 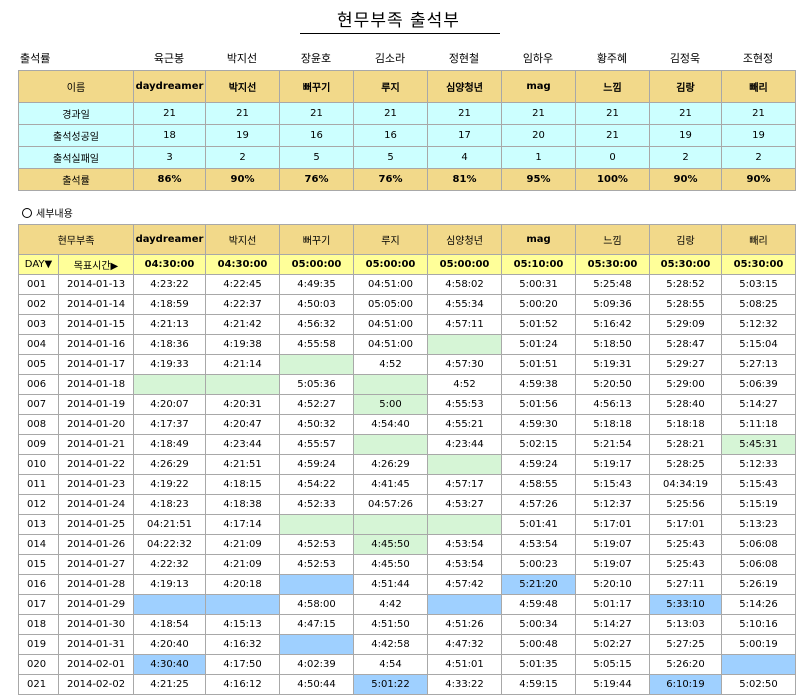 What do you see at coordinates (538, 384) in the screenshot?
I see `time-cell: 4:59:38` at bounding box center [538, 384].